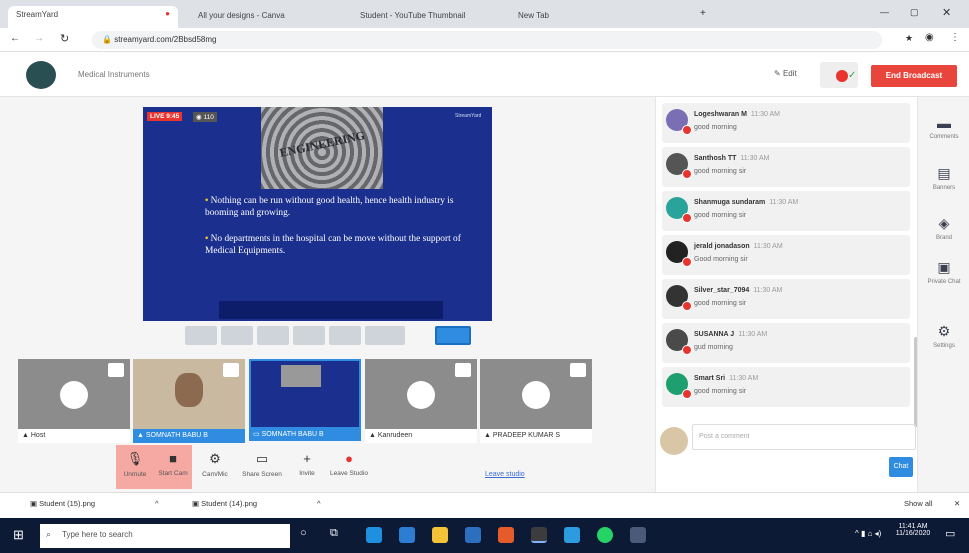 The height and width of the screenshot is (553, 969). I want to click on system-tray-icons: ^ ▮ ⌂ ◂), so click(868, 533).